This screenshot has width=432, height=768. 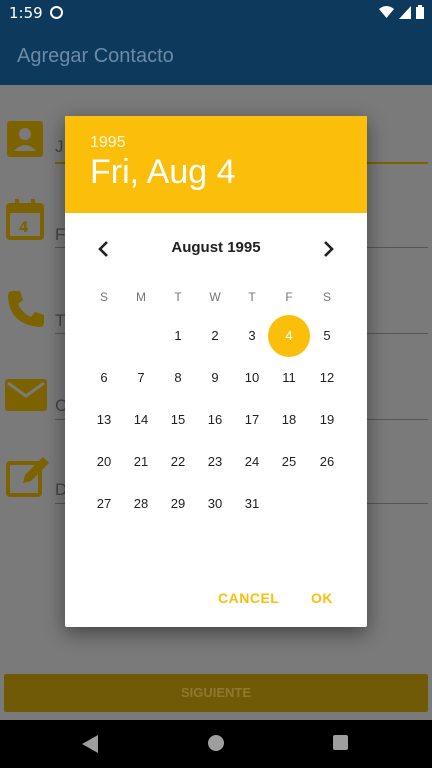 I want to click on day-cell: 26, so click(x=327, y=462).